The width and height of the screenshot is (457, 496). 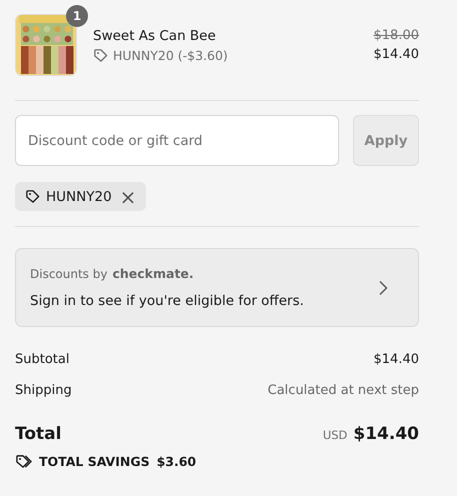 I want to click on discount-code: HUNNY20, so click(x=79, y=196).